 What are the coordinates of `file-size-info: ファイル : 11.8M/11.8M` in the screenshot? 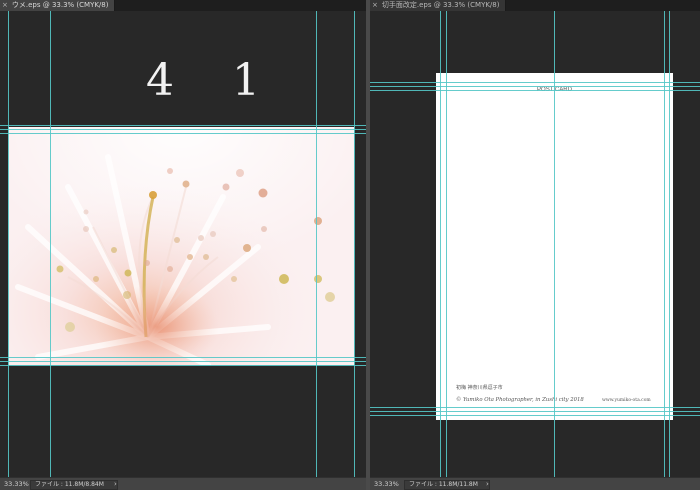 It's located at (447, 485).